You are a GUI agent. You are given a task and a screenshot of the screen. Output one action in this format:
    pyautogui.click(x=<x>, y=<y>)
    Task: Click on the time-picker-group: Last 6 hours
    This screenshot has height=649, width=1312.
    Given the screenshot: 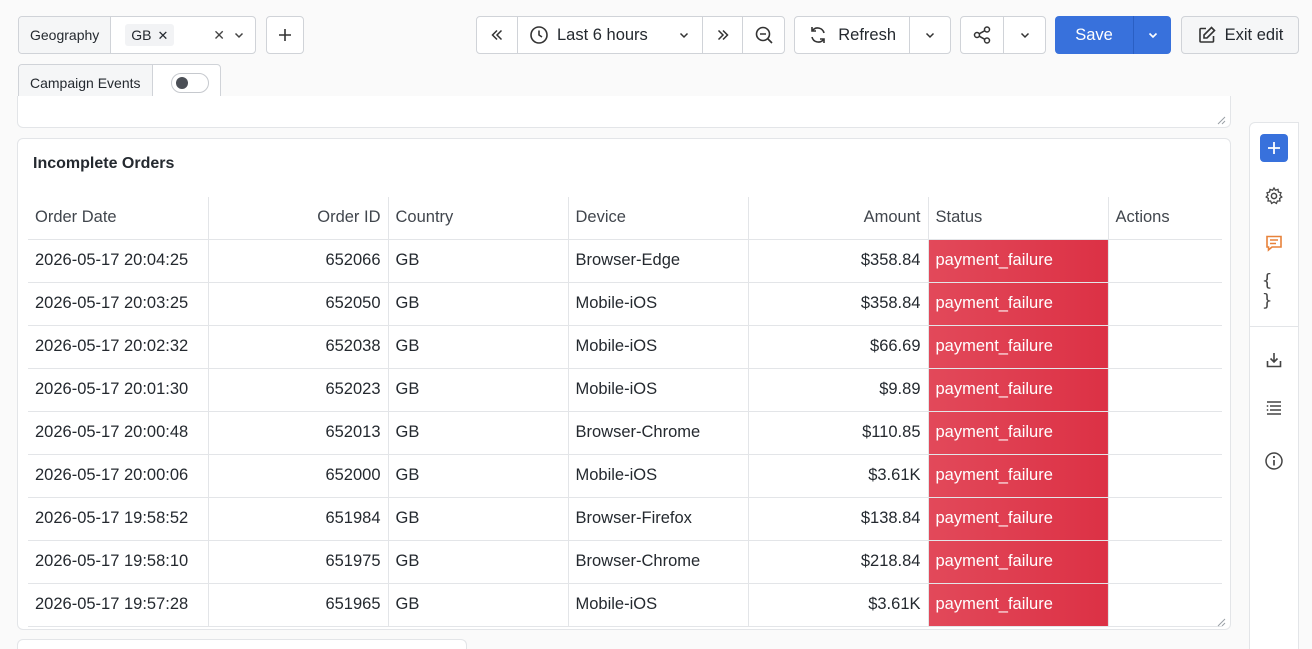 What is the action you would take?
    pyautogui.click(x=630, y=35)
    